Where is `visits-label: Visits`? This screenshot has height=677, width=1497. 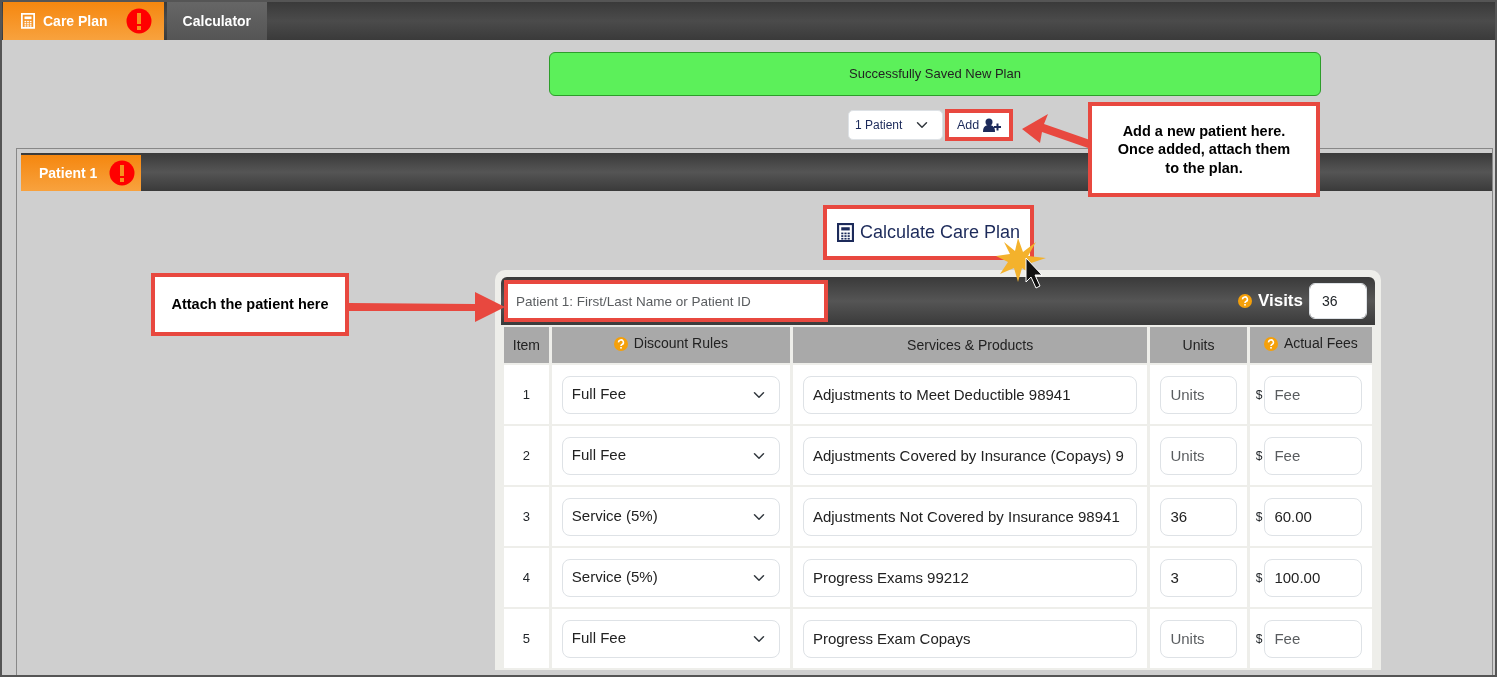 visits-label: Visits is located at coordinates (1280, 301).